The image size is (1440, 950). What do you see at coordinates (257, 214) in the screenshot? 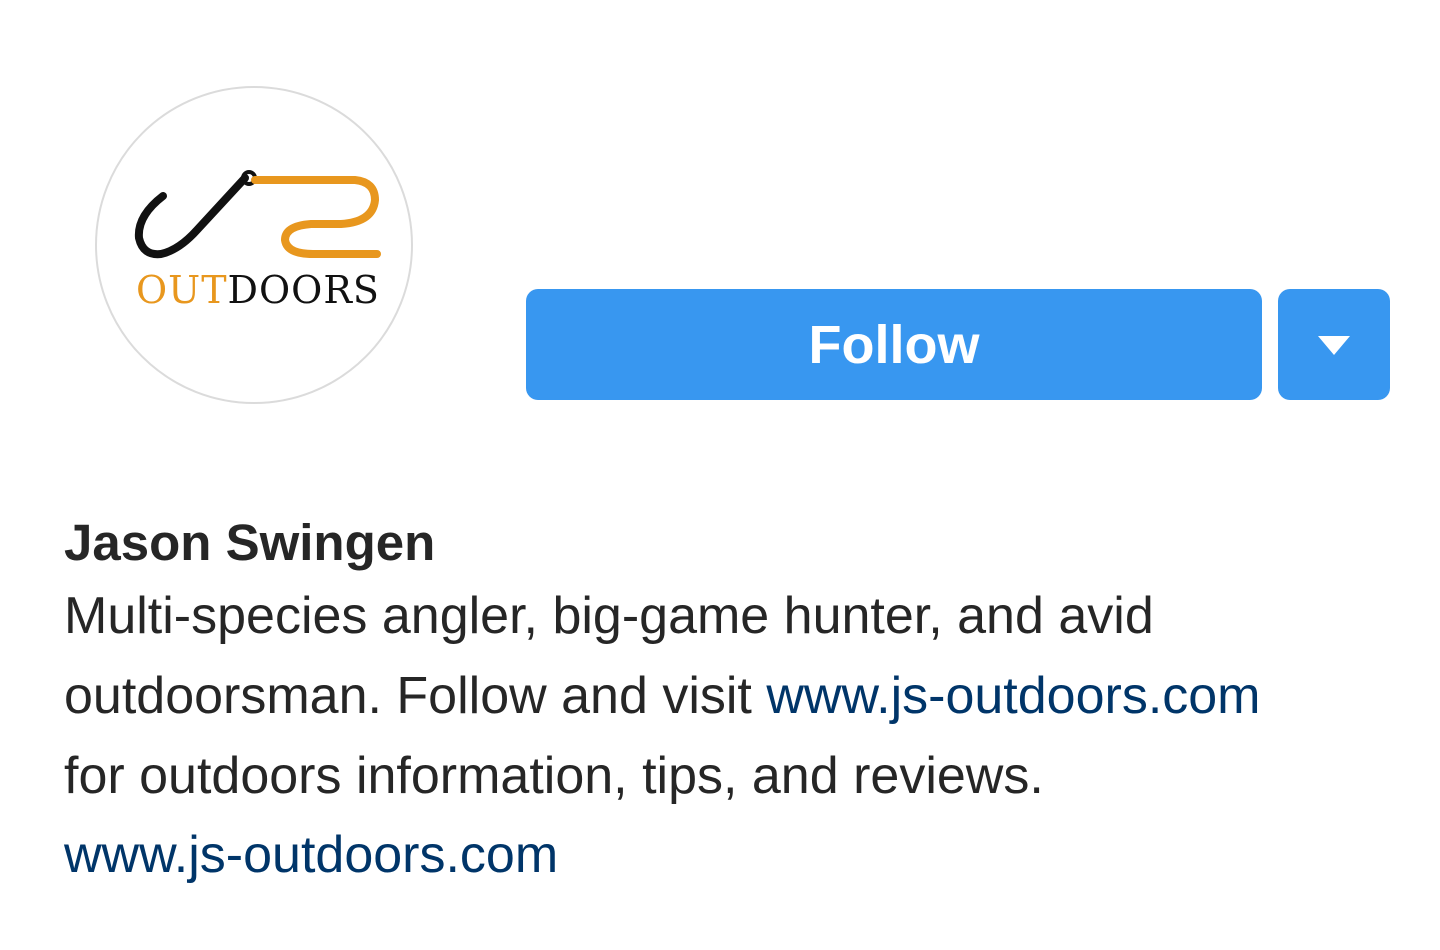
I see `fishing-hook-icon` at bounding box center [257, 214].